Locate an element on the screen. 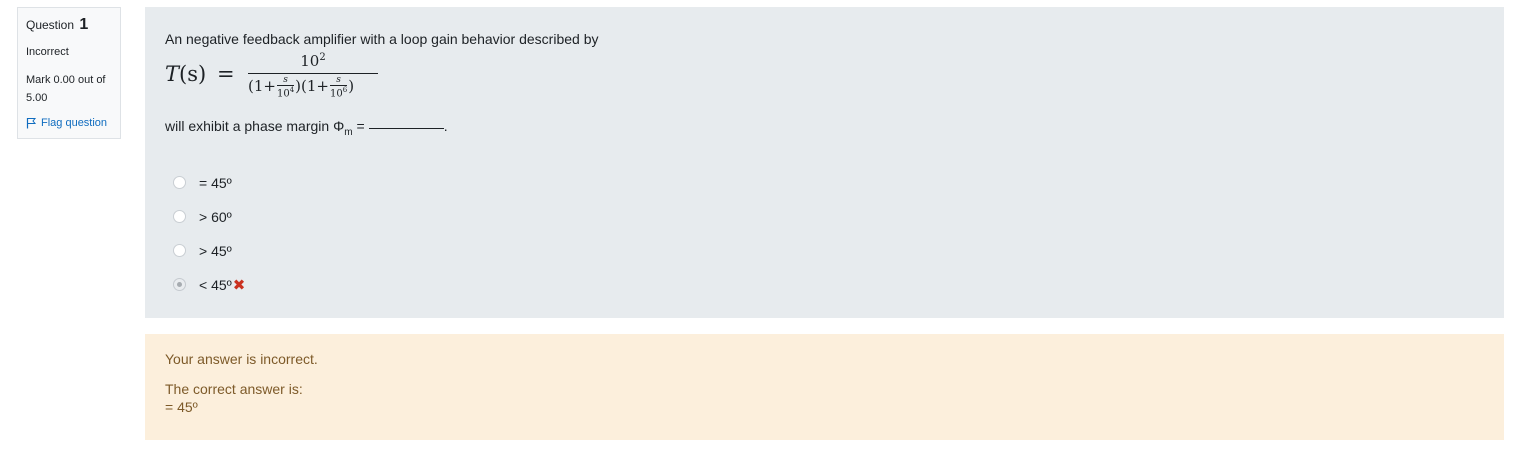  formula-lhs: T(s) is located at coordinates (185, 74).